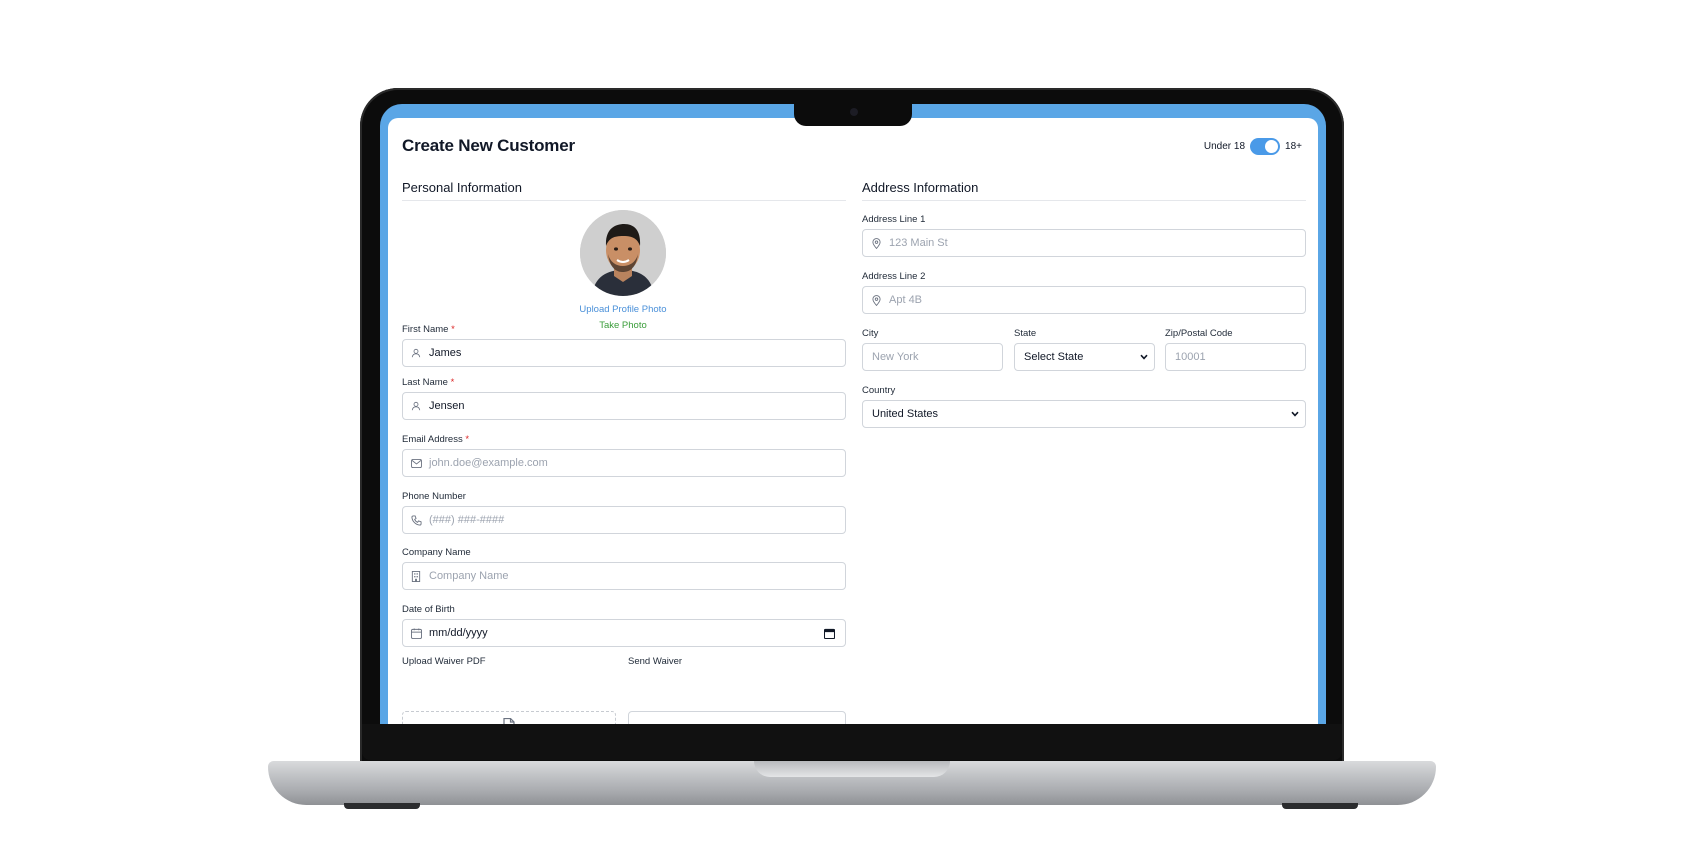 This screenshot has width=1700, height=848. Describe the element at coordinates (447, 406) in the screenshot. I see `last-name-value: Jensen` at that location.